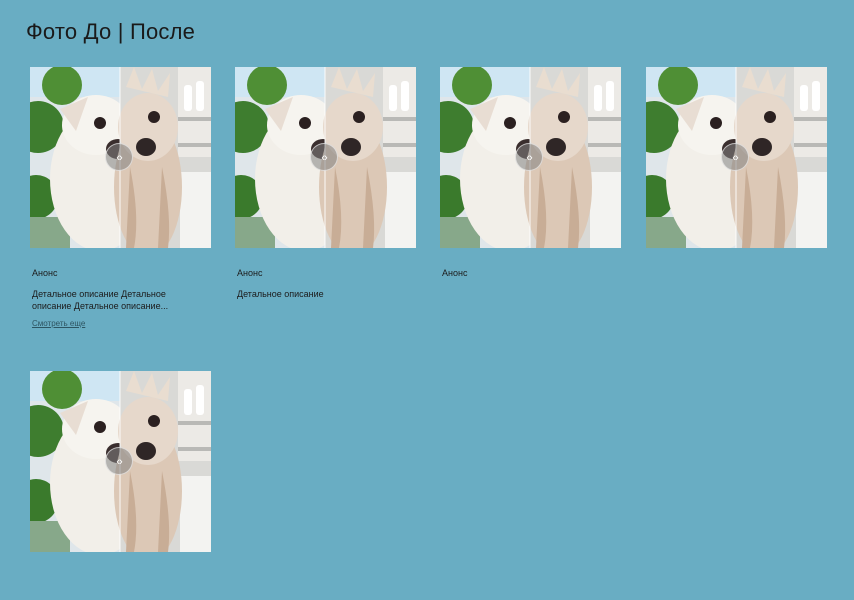 The image size is (854, 600). I want to click on gallery-card: ‹› Анонс Детальное описание, so click(325, 183).